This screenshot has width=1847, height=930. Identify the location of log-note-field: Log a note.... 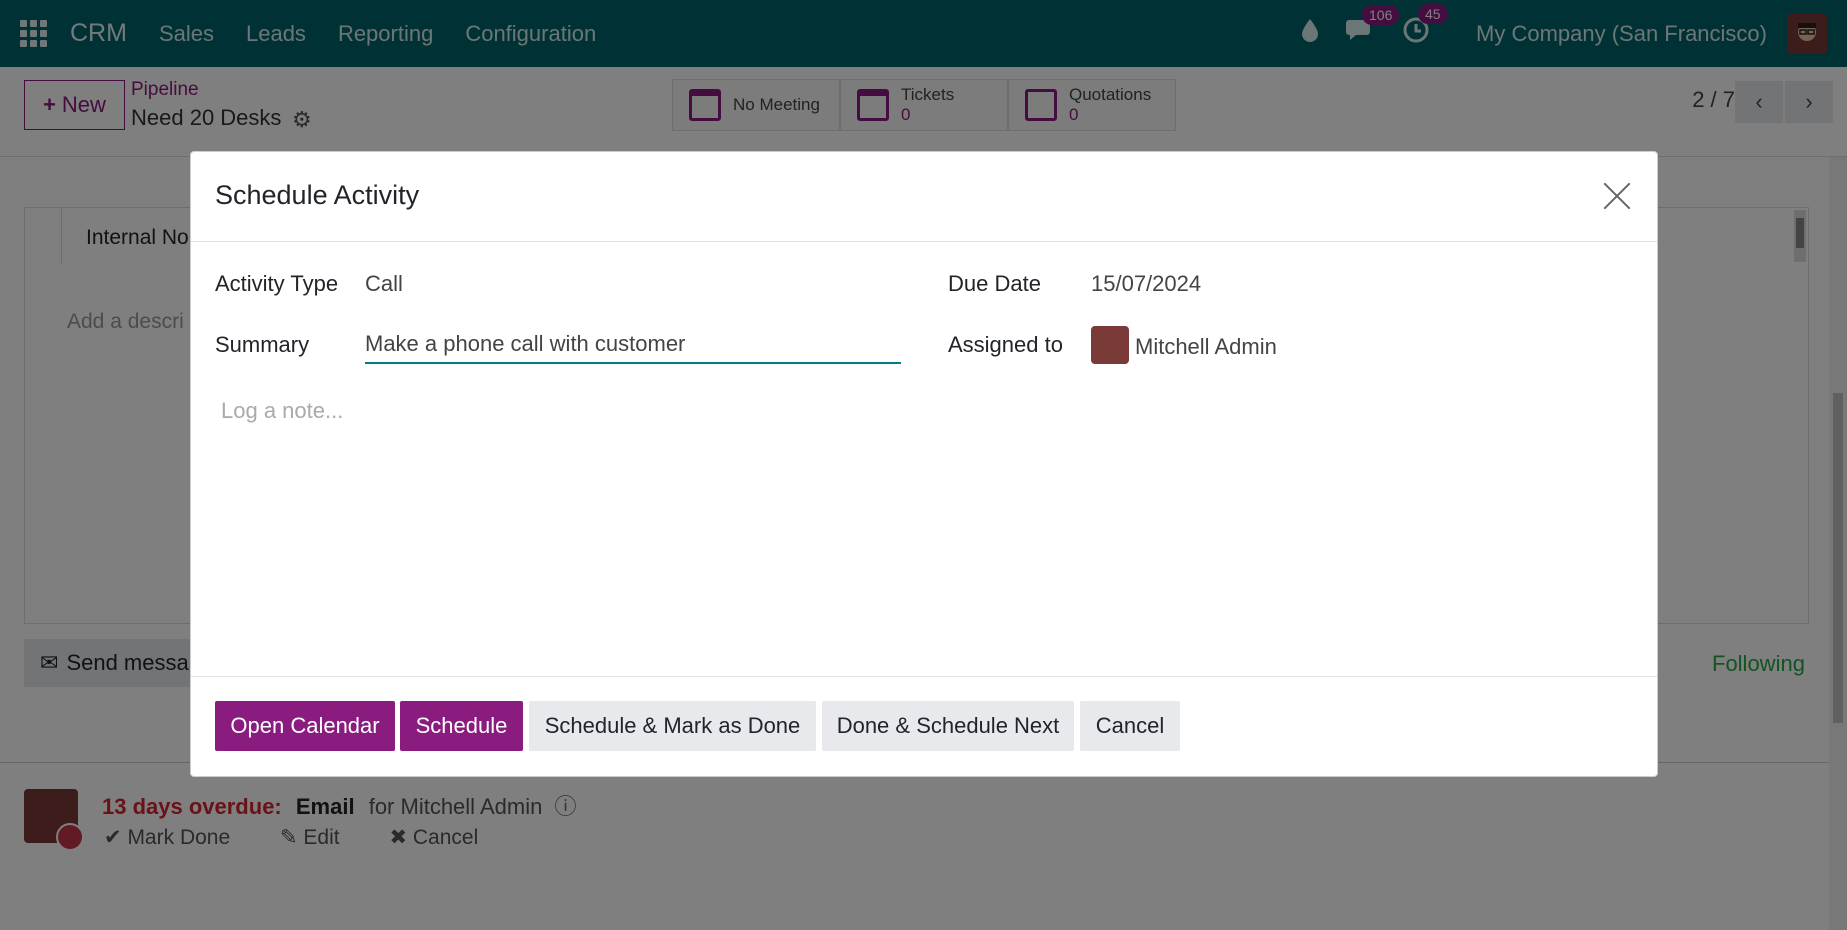
(282, 411).